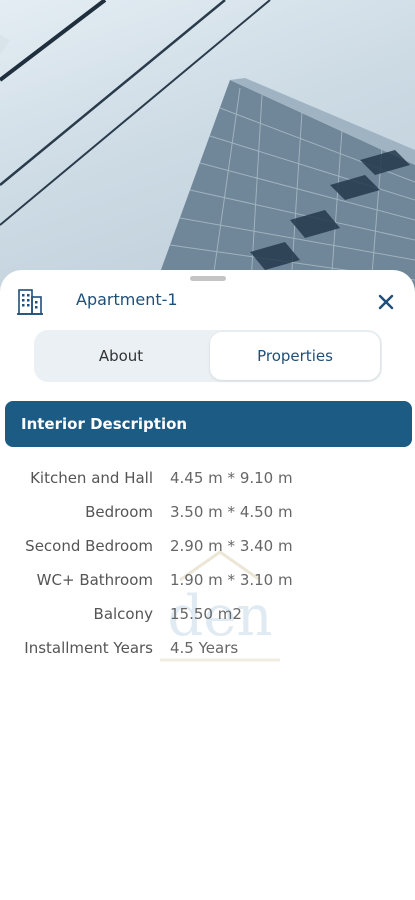 The image size is (415, 900). I want to click on segmented-tabs: About Properties, so click(208, 356).